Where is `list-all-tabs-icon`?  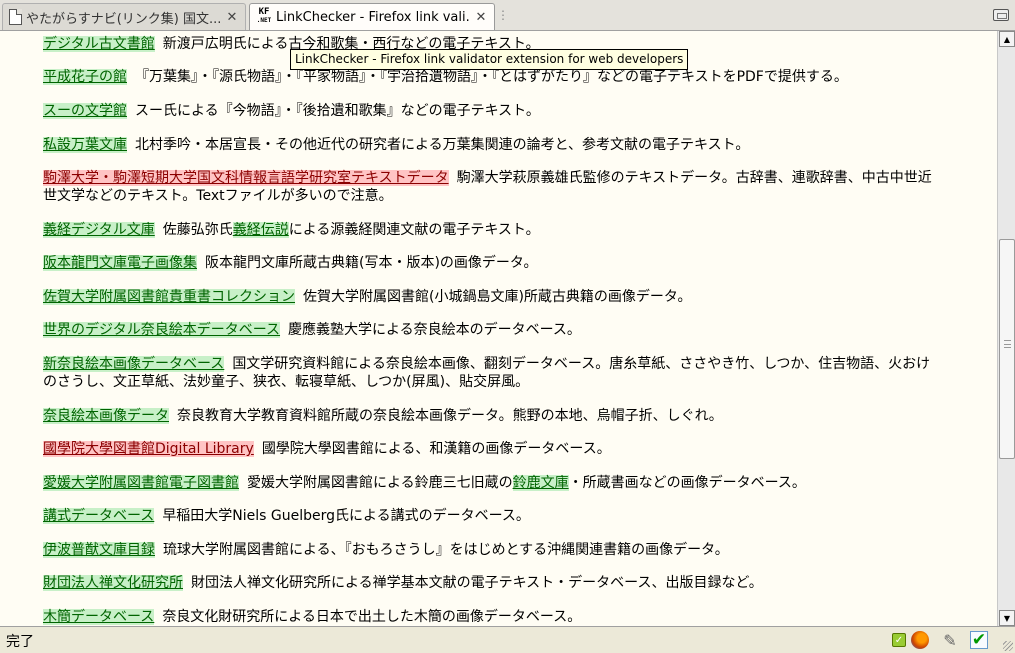
list-all-tabs-icon is located at coordinates (1001, 15).